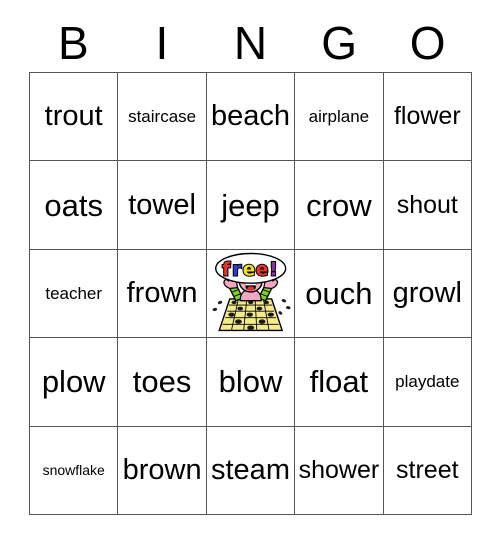 The height and width of the screenshot is (544, 500). I want to click on bingo-cell: oats, so click(74, 205).